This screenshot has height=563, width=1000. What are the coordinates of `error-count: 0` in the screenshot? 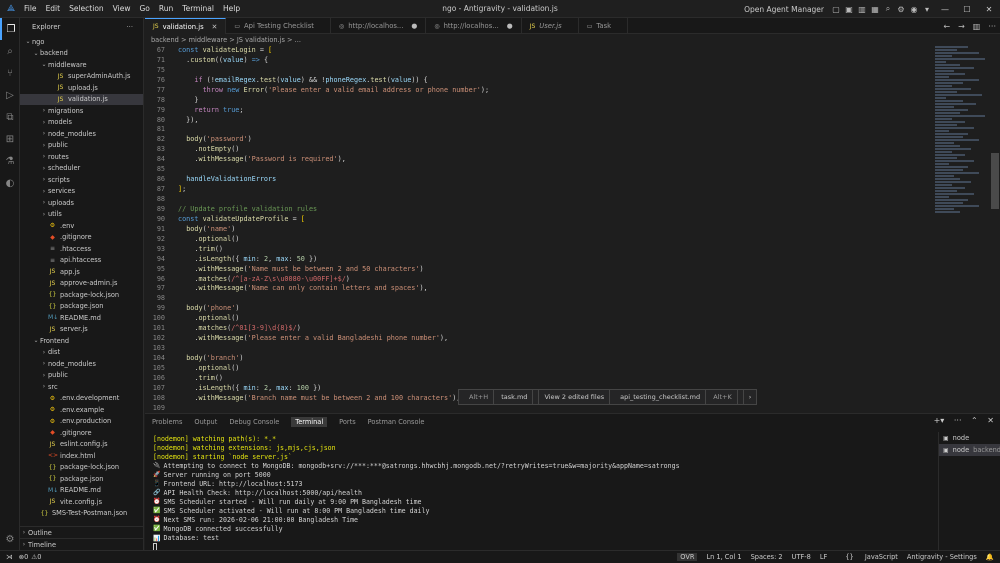 It's located at (26, 557).